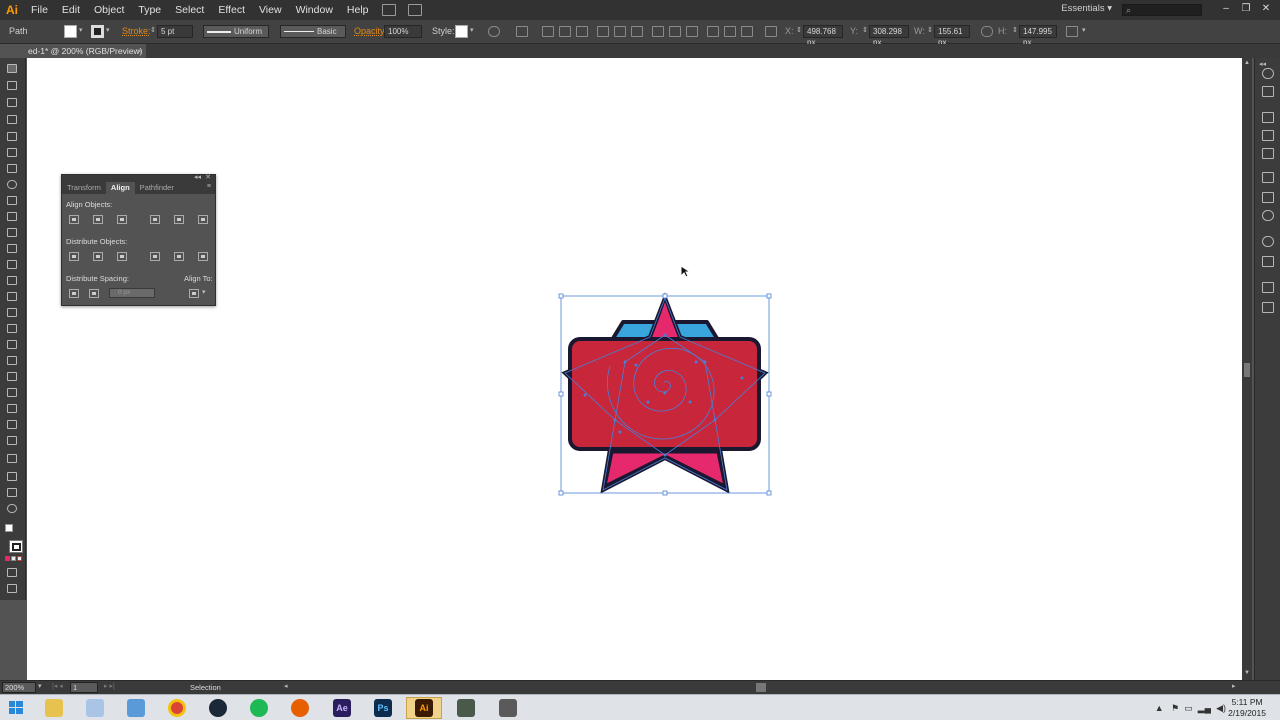  What do you see at coordinates (40, 686) in the screenshot?
I see `zoom-dropdown-icon: ▾` at bounding box center [40, 686].